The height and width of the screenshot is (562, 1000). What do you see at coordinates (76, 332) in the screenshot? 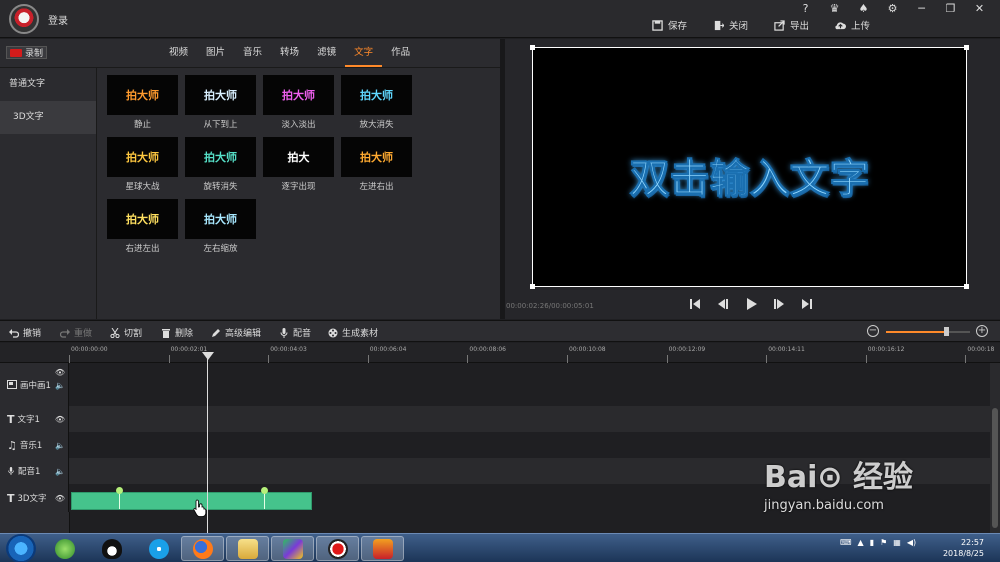
I see `redo-button: 重做` at bounding box center [76, 332].